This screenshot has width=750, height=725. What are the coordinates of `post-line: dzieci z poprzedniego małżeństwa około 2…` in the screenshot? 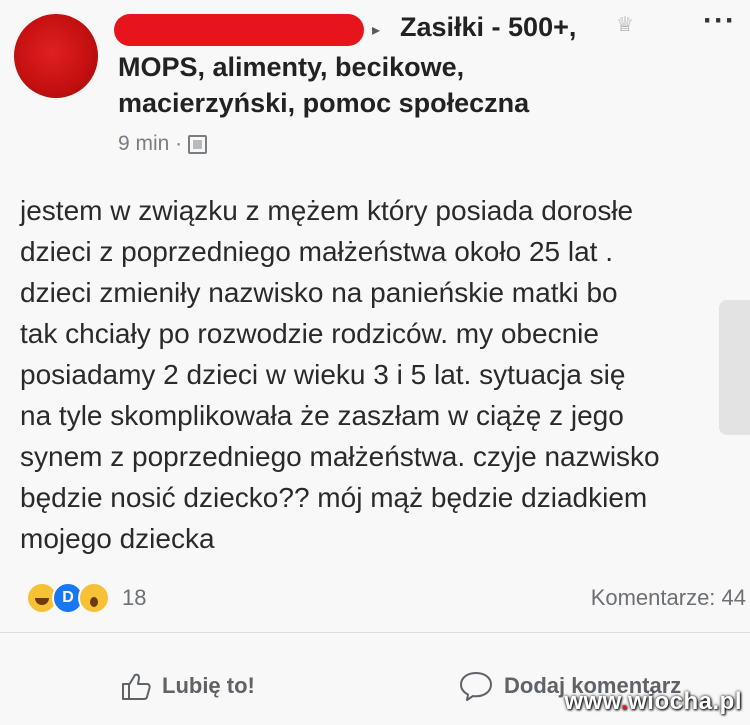 It's located at (317, 251).